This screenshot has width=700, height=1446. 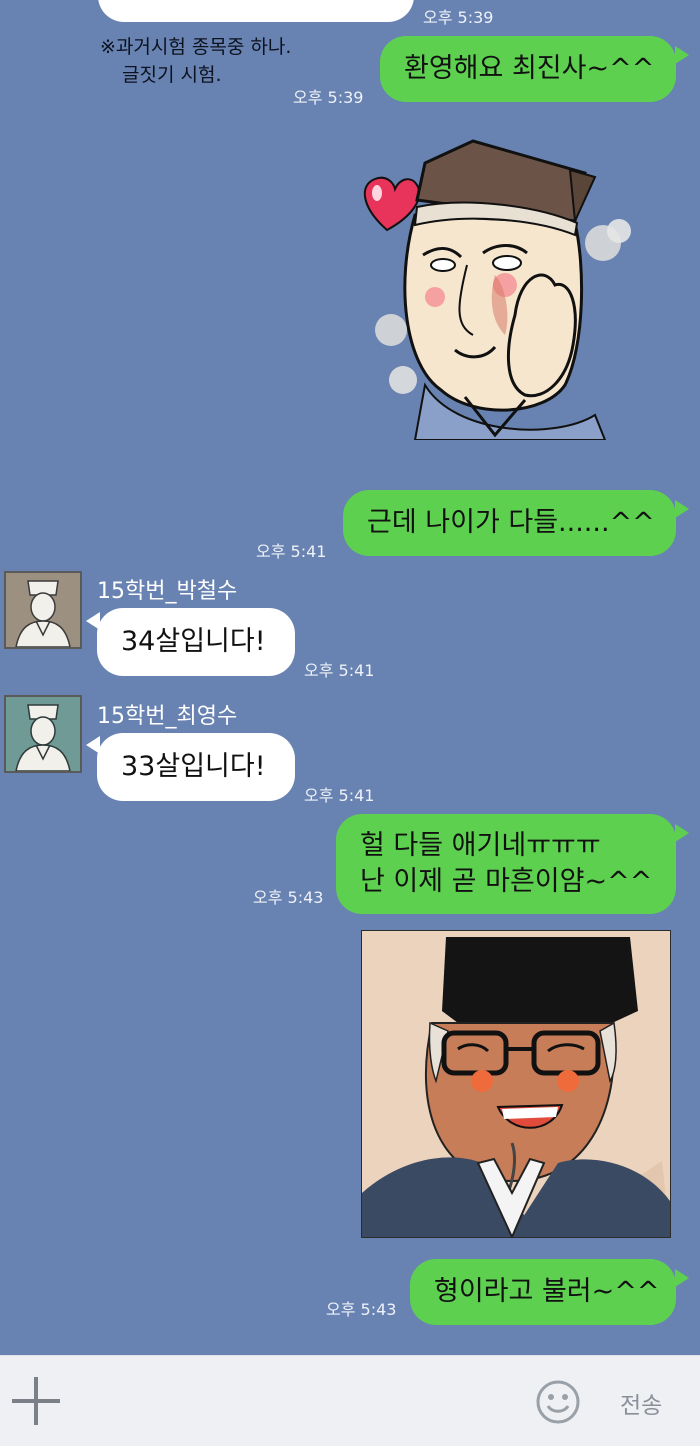 I want to click on outgoing-message: 형이라고 불러~^^, so click(x=543, y=1292).